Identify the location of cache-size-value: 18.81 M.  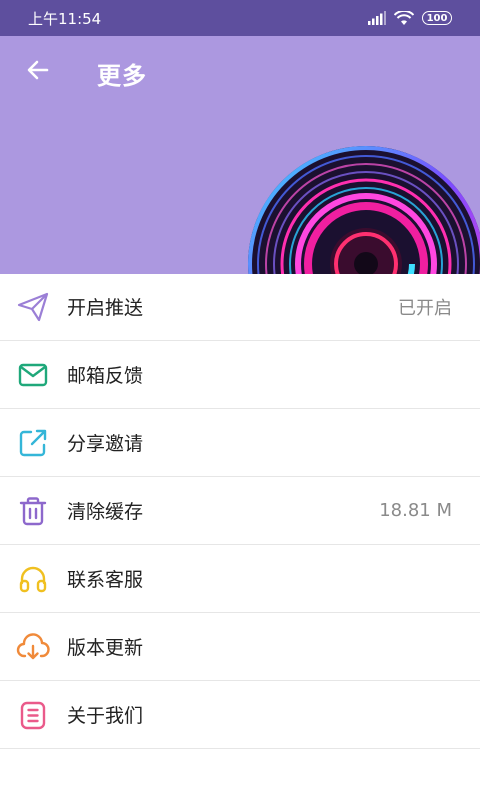
(415, 510).